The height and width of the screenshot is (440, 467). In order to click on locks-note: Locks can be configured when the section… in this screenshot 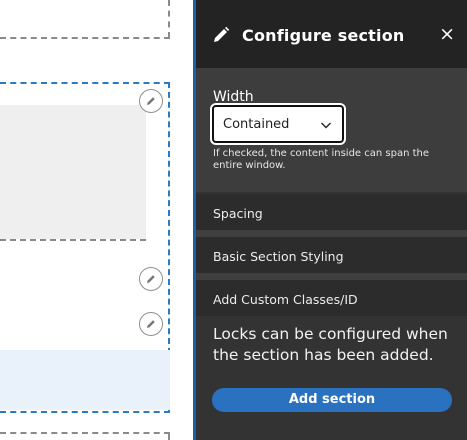, I will do `click(330, 344)`.